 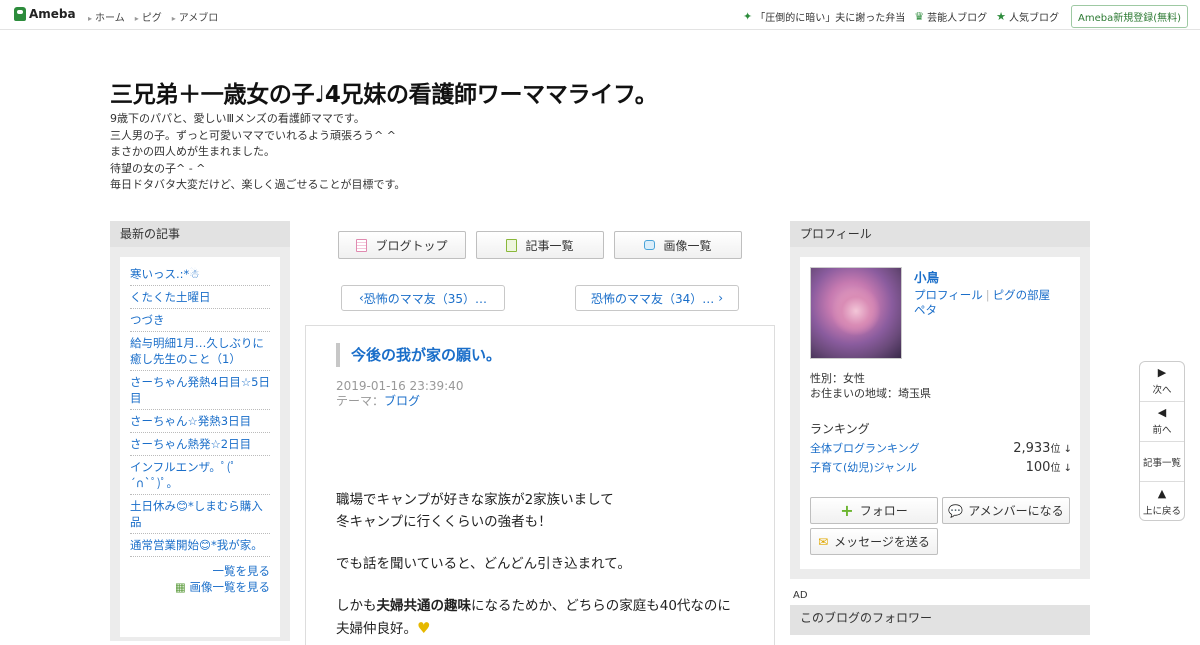 I want to click on document-icon, so click(x=362, y=245).